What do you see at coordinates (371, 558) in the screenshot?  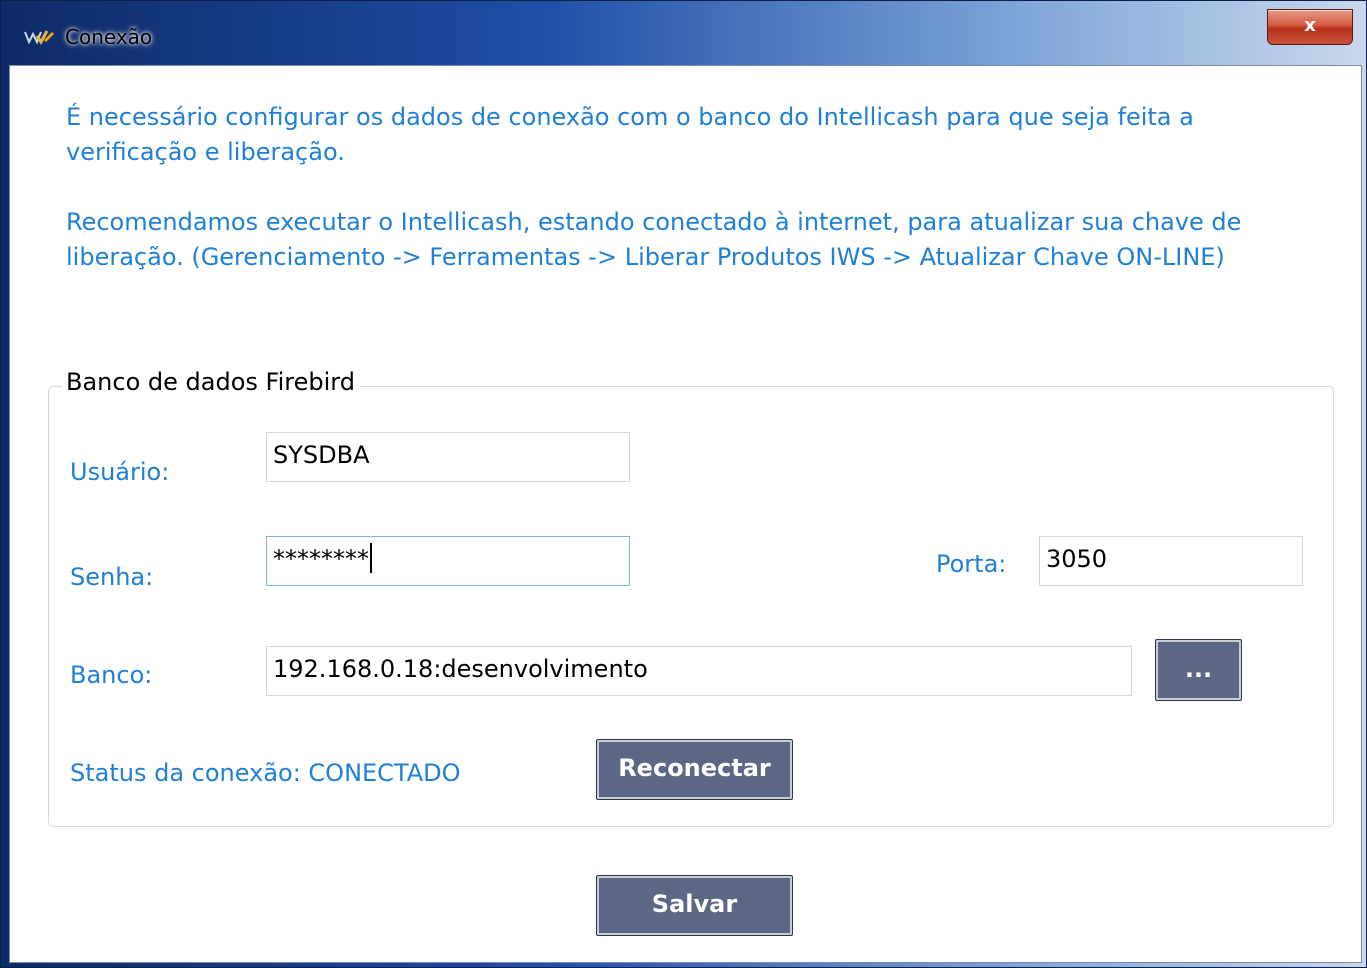 I see `text-caret` at bounding box center [371, 558].